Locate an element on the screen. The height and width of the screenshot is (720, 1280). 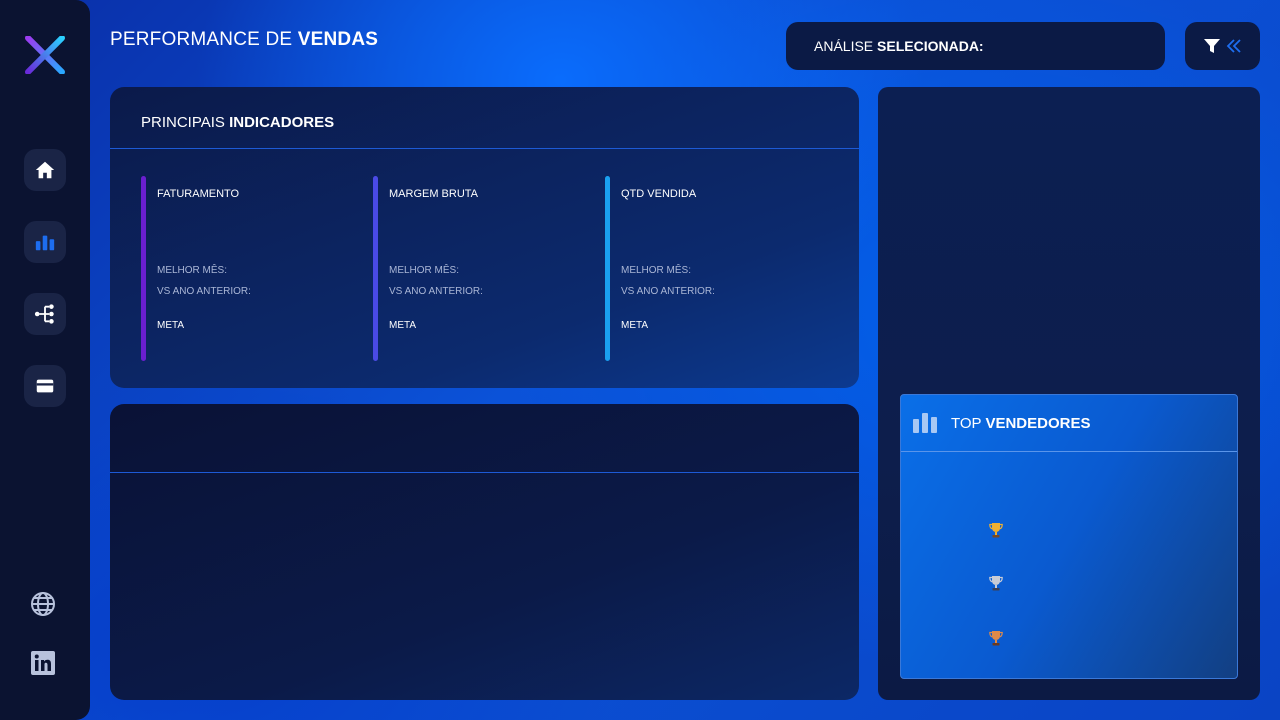
bronze-trophy-icon is located at coordinates (996, 638).